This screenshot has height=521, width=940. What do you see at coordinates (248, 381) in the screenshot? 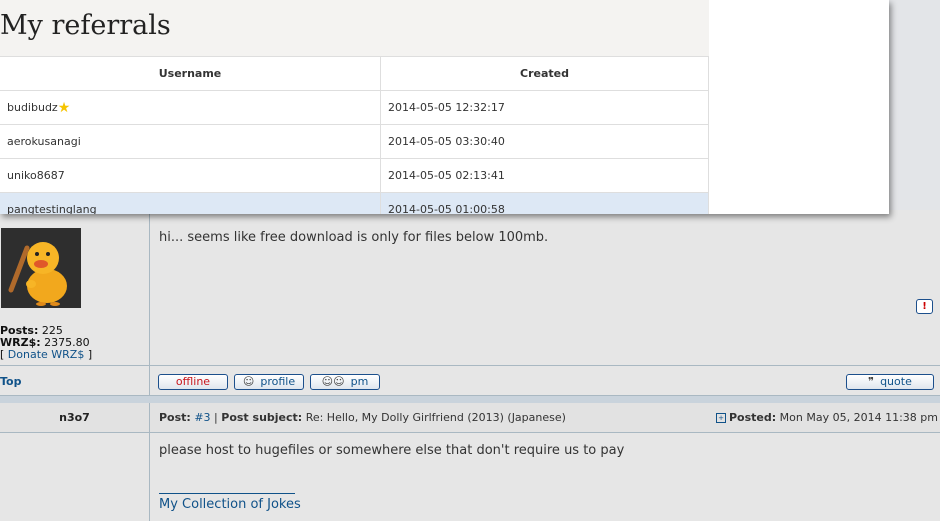
I see `user-icon: ☺` at bounding box center [248, 381].